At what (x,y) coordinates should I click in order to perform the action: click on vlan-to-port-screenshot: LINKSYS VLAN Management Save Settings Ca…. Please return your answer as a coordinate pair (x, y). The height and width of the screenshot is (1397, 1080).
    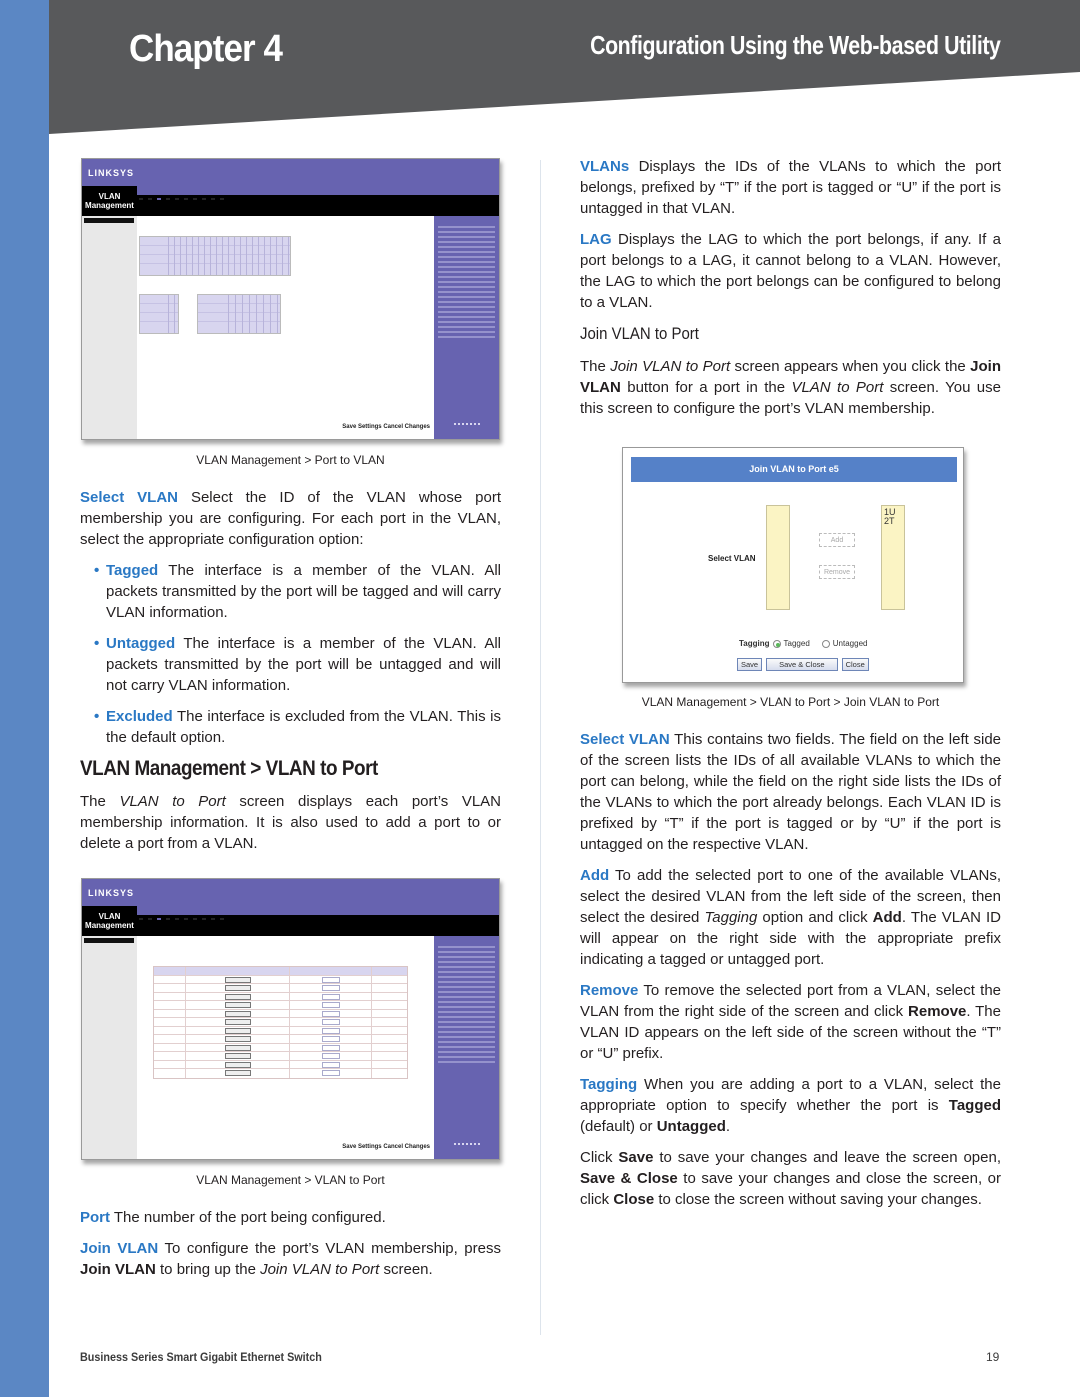
    Looking at the image, I should click on (290, 1019).